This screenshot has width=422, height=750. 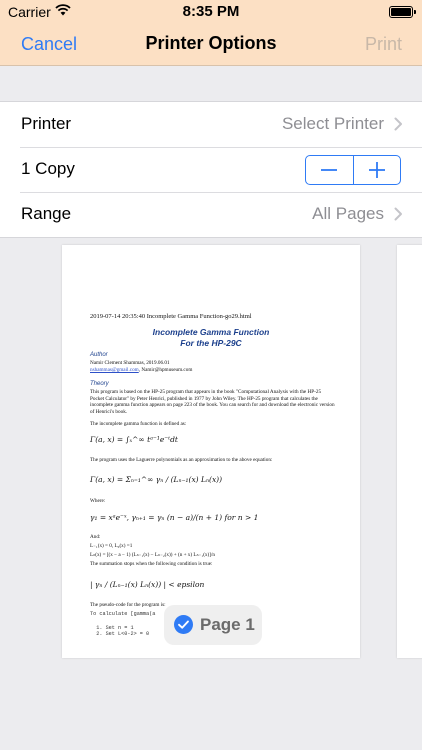 I want to click on plus-icon, so click(x=376, y=170).